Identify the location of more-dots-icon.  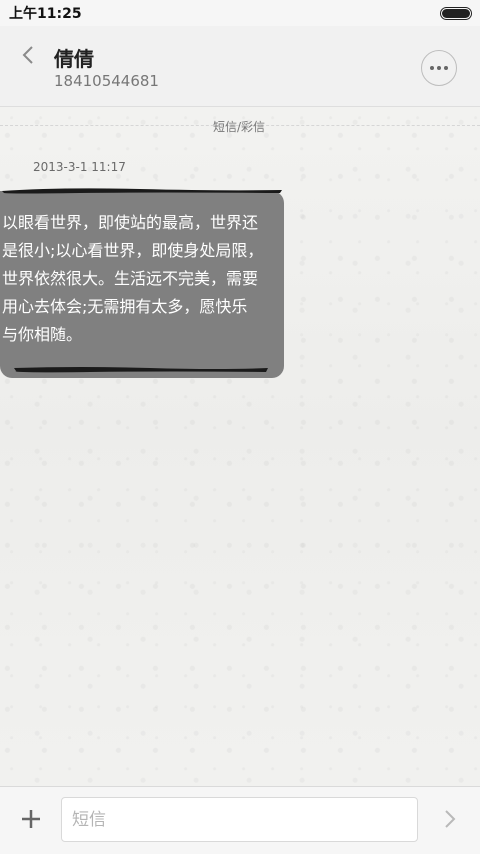
(439, 68).